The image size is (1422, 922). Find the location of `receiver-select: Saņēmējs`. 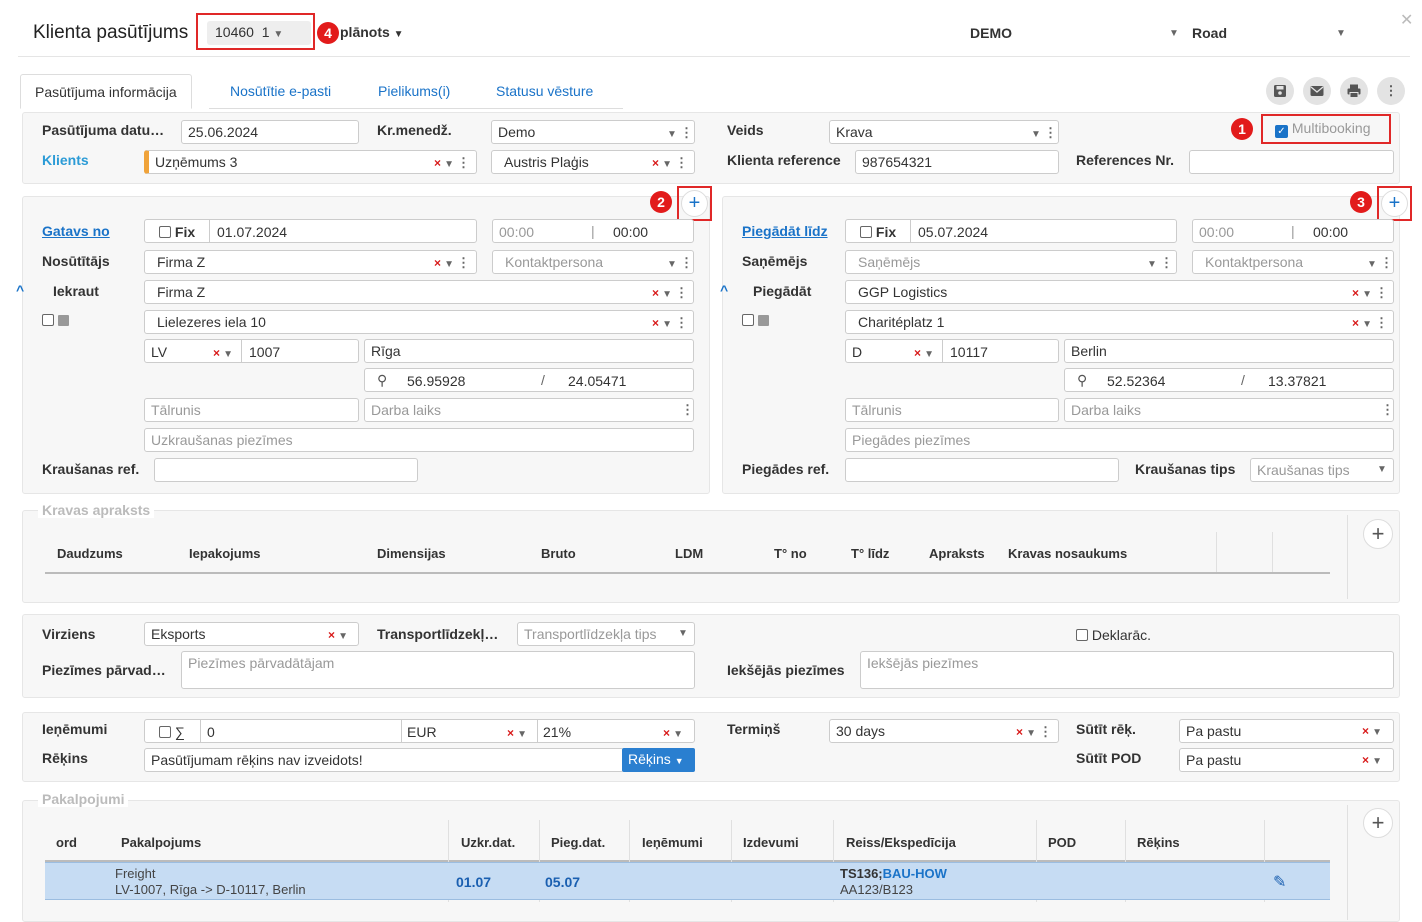

receiver-select: Saņēmējs is located at coordinates (1011, 262).